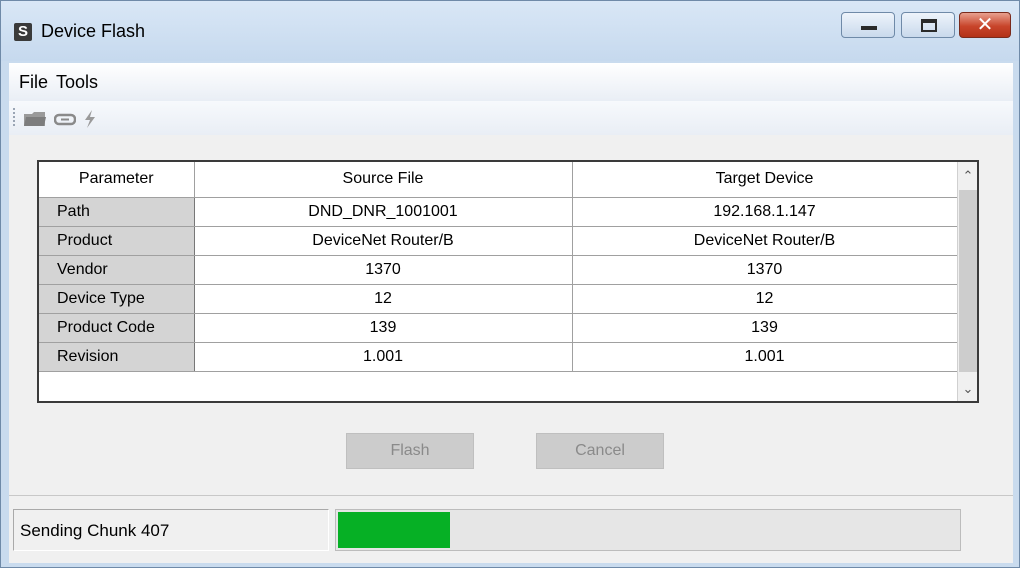 This screenshot has width=1020, height=568. I want to click on cancel-button: Cancel, so click(600, 451).